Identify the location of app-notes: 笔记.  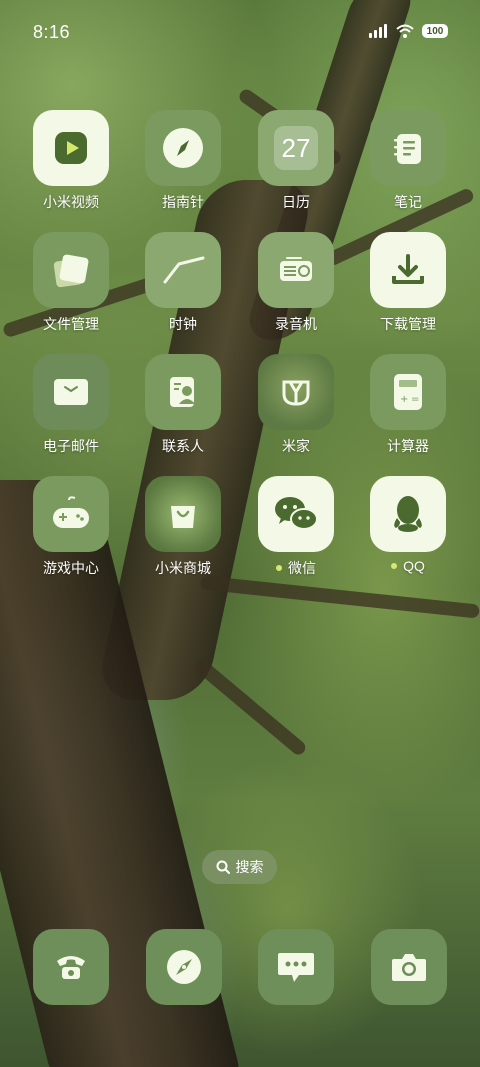
(408, 161).